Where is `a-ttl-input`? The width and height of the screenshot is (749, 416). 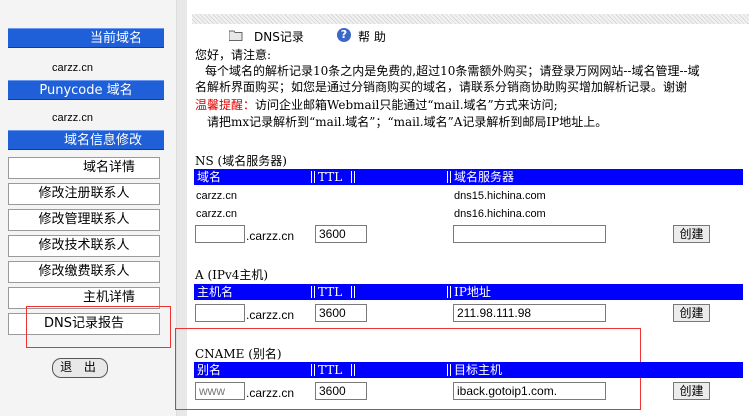
a-ttl-input is located at coordinates (341, 313).